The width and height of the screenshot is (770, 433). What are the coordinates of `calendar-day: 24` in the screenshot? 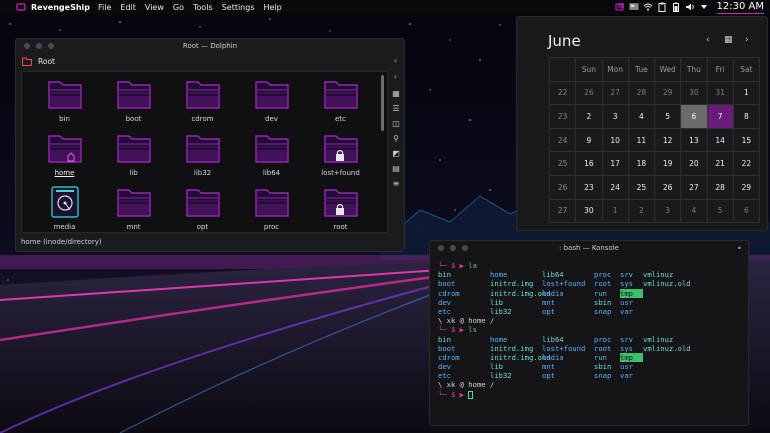 It's located at (615, 187).